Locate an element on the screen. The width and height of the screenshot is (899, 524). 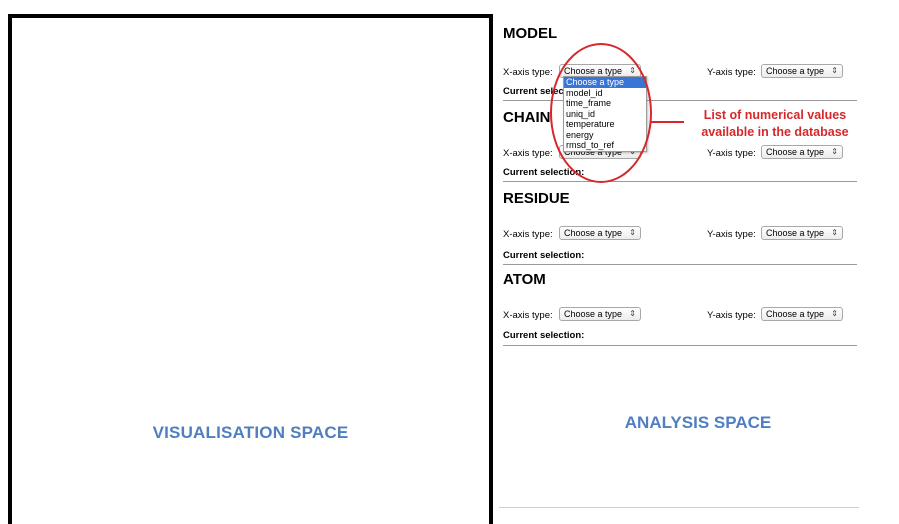
chain-divider is located at coordinates (680, 181).